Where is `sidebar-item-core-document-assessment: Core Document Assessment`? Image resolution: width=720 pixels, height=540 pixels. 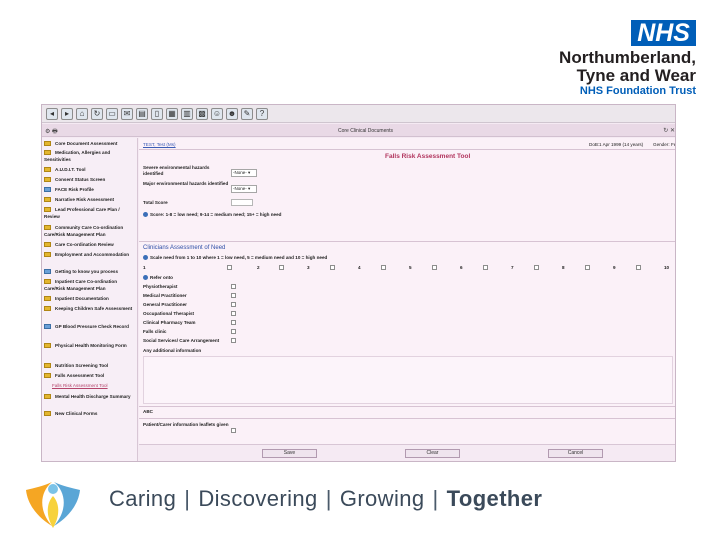 sidebar-item-core-document-assessment: Core Document Assessment is located at coordinates (90, 144).